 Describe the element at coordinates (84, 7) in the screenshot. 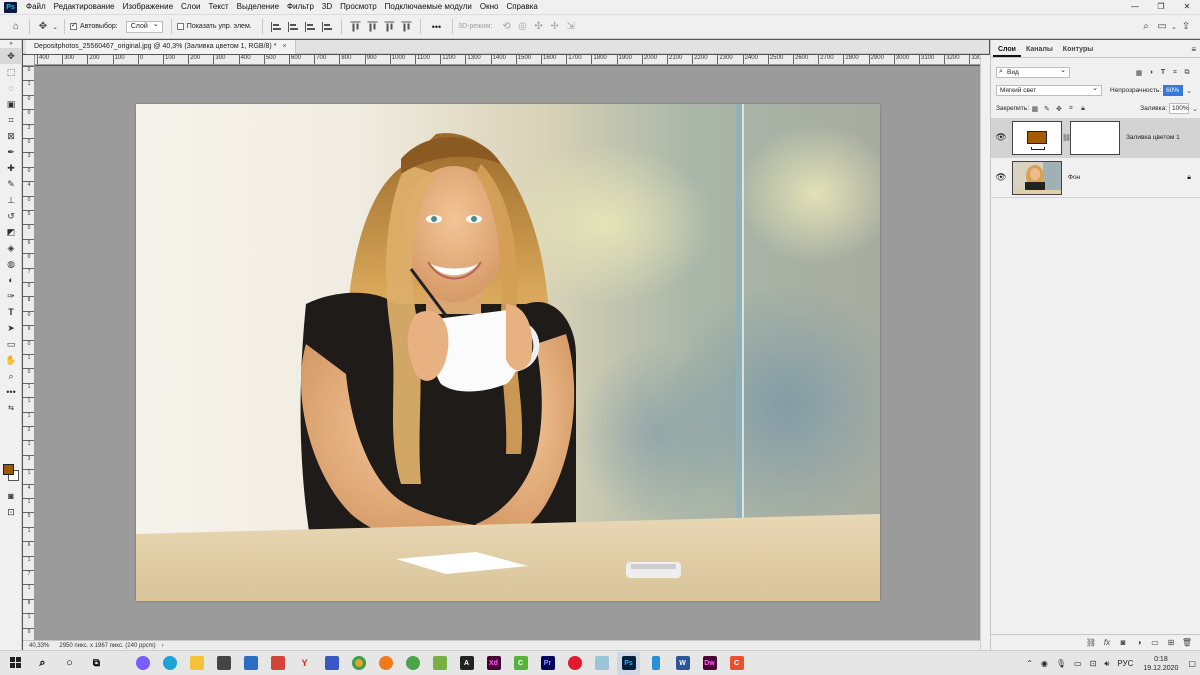

I see `menu-edit: Редактирование` at that location.